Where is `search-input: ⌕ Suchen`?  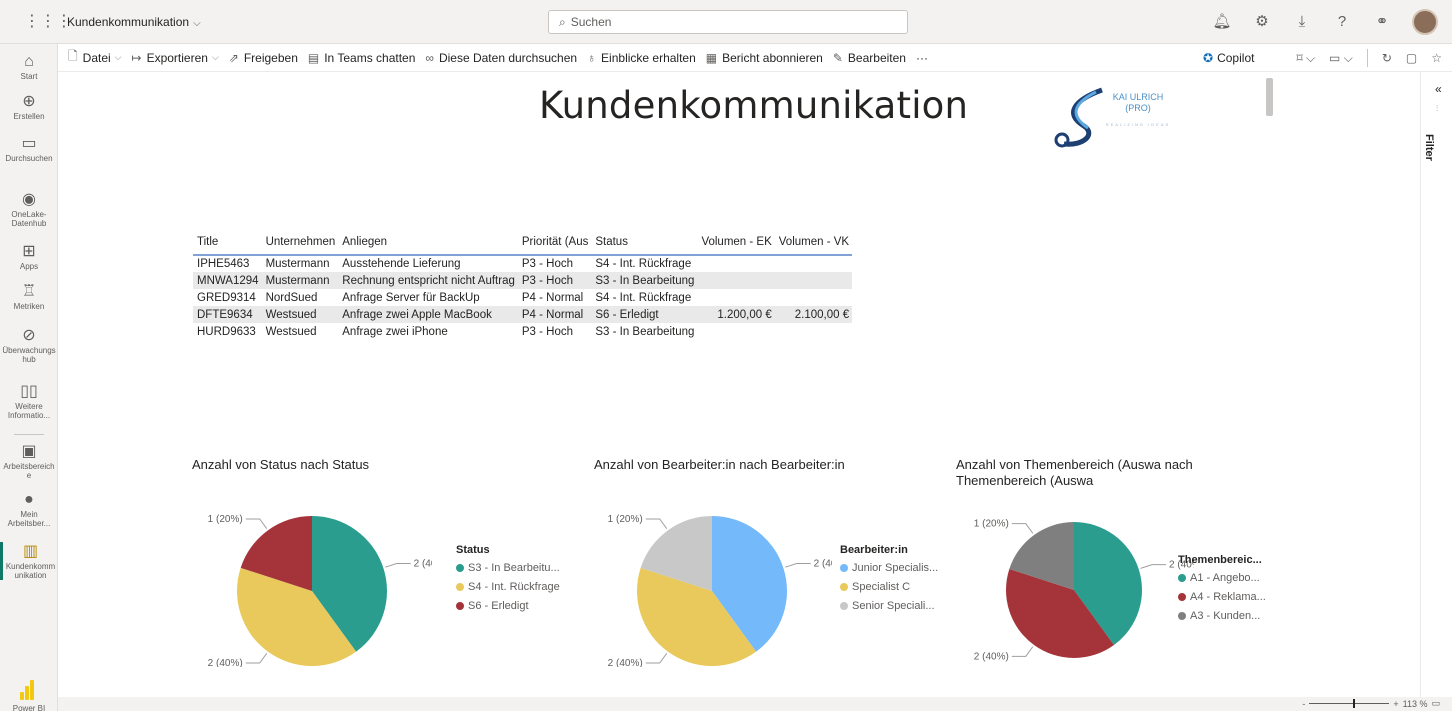 search-input: ⌕ Suchen is located at coordinates (728, 22).